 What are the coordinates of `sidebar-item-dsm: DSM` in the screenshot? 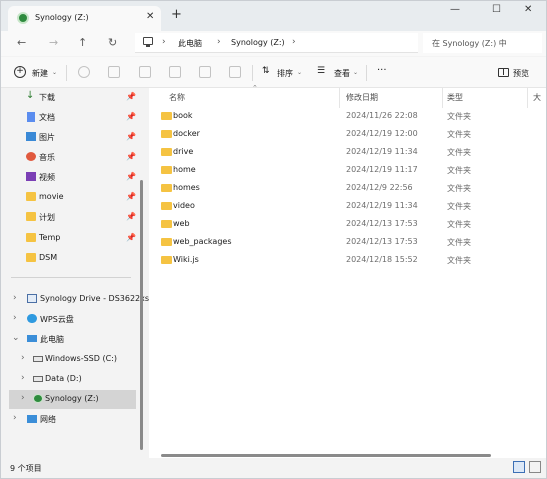 It's located at (80, 258).